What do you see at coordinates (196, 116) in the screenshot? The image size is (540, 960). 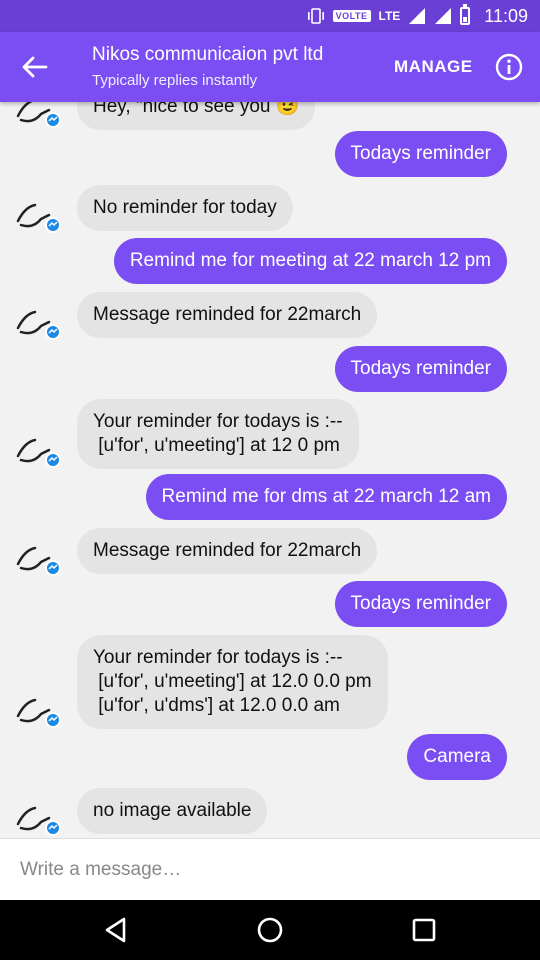 I see `incoming-message: Hey, "nice to see you 😉` at bounding box center [196, 116].